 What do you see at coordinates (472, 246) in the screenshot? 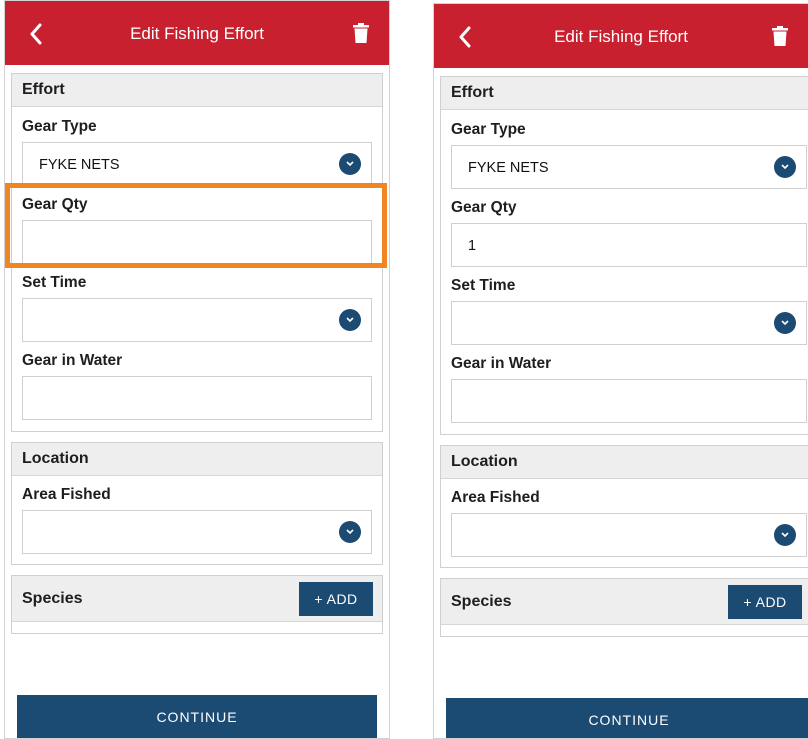
I see `gear-qty-value: 1` at bounding box center [472, 246].